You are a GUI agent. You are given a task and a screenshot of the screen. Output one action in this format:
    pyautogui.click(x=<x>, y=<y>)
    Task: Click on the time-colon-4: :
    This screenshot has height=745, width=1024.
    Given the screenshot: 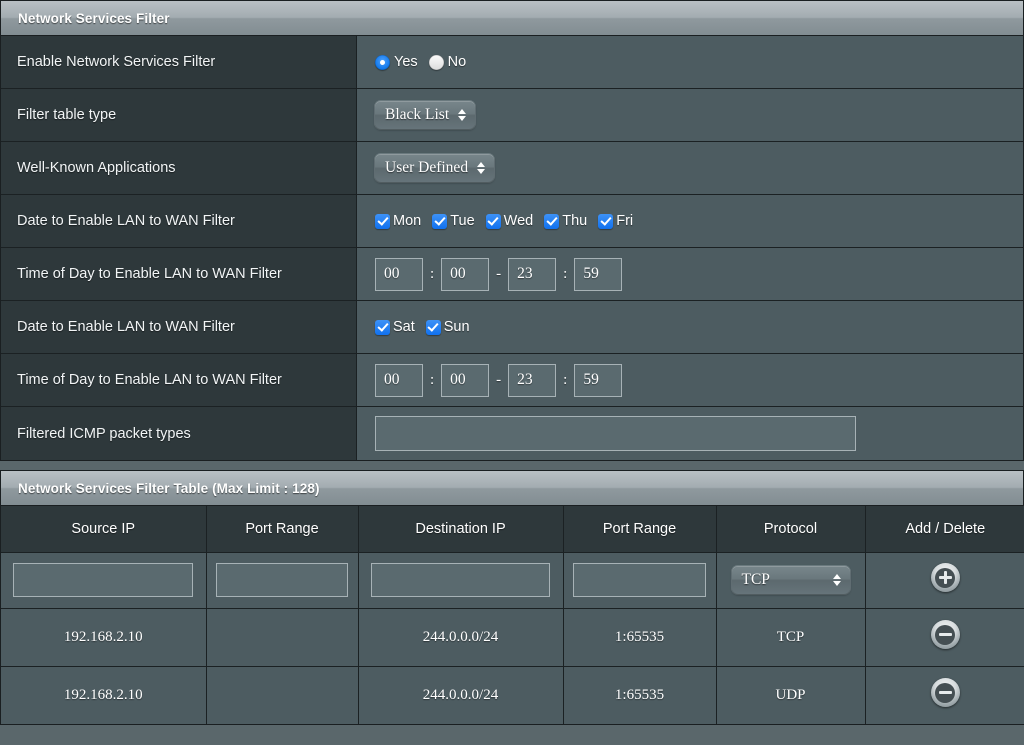 What is the action you would take?
    pyautogui.click(x=565, y=379)
    